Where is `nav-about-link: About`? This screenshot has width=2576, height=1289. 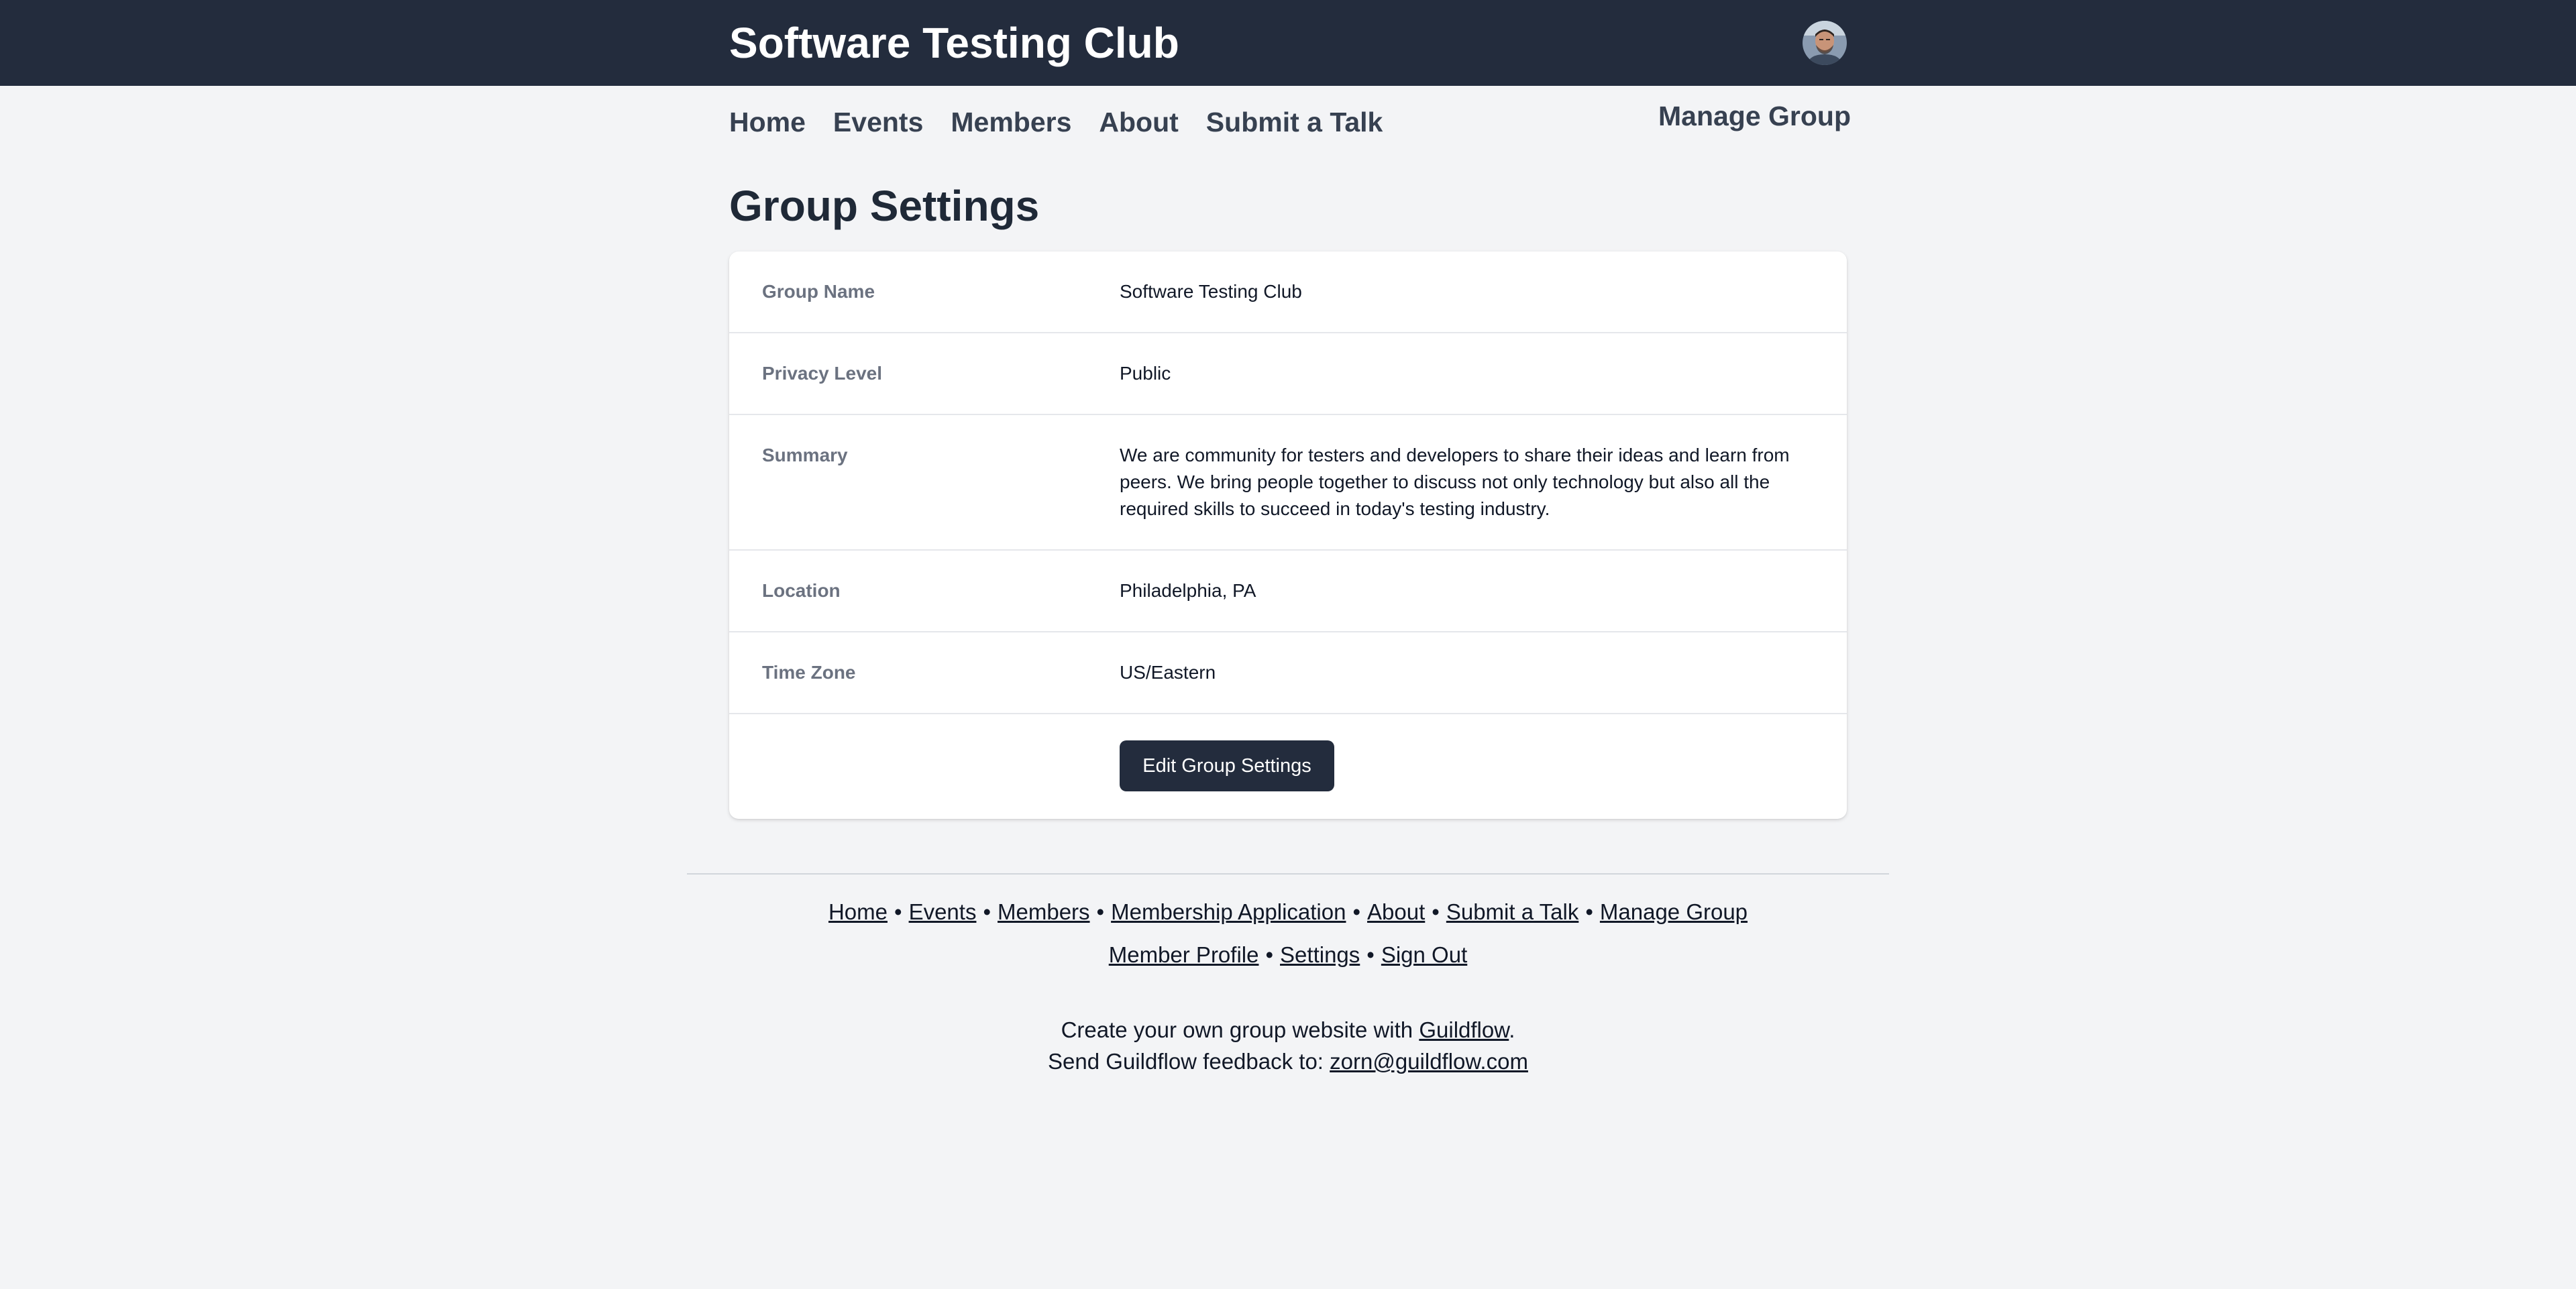 nav-about-link: About is located at coordinates (1138, 122).